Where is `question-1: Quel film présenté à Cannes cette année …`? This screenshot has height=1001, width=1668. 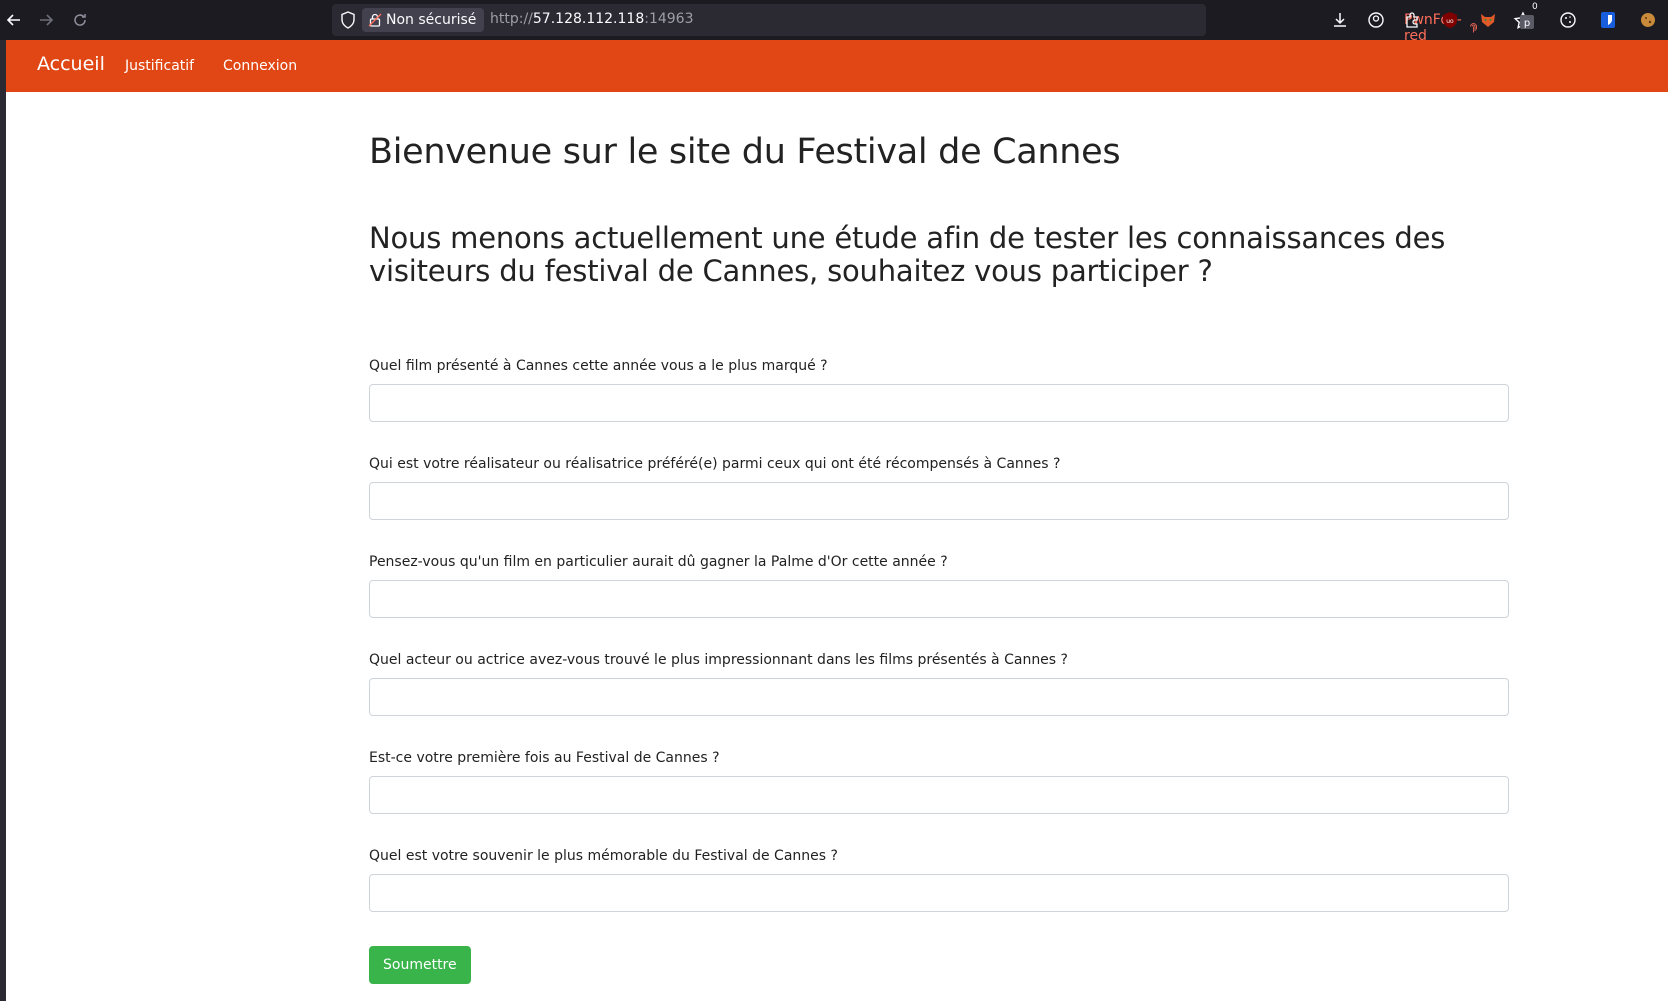 question-1: Quel film présenté à Cannes cette année … is located at coordinates (939, 389).